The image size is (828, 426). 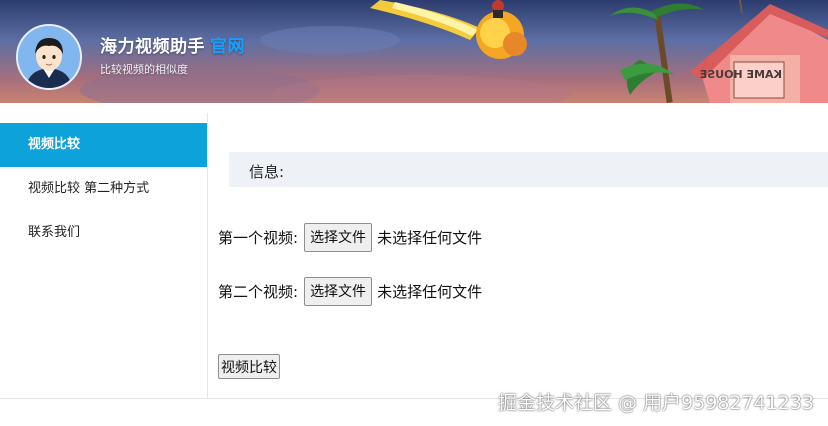 What do you see at coordinates (144, 69) in the screenshot?
I see `app-subtitle: 比较视频的相似度` at bounding box center [144, 69].